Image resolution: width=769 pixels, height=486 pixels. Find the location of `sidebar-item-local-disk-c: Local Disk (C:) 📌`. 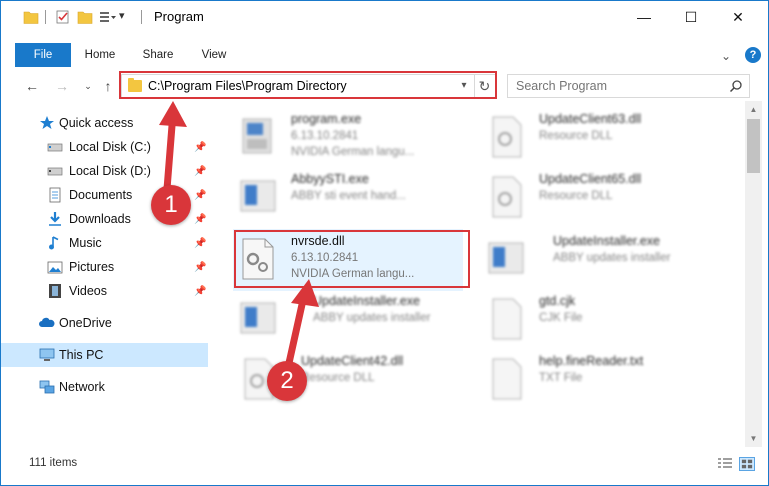

sidebar-item-local-disk-c: Local Disk (C:) 📌 is located at coordinates (104, 147).